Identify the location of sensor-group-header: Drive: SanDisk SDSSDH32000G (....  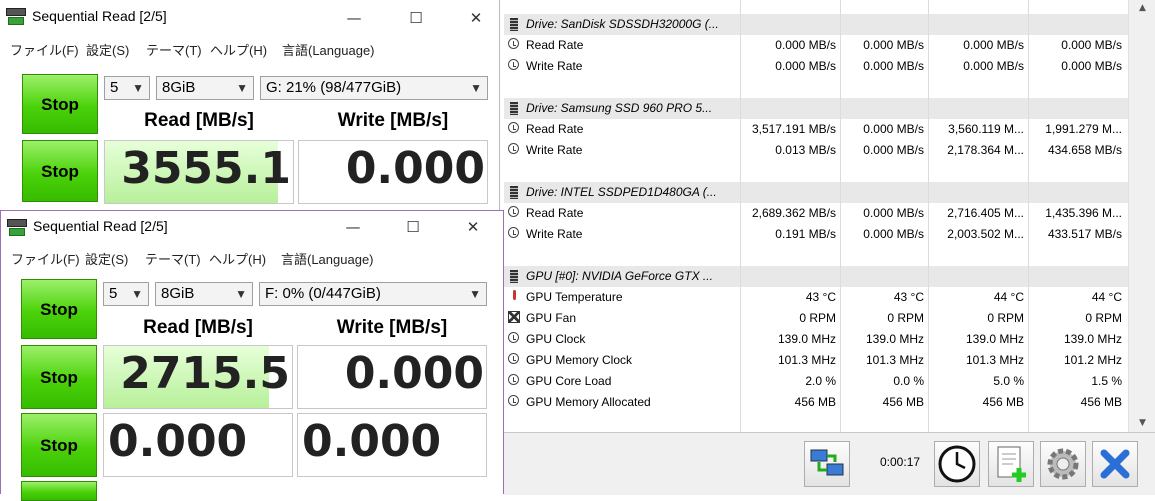
(816, 24).